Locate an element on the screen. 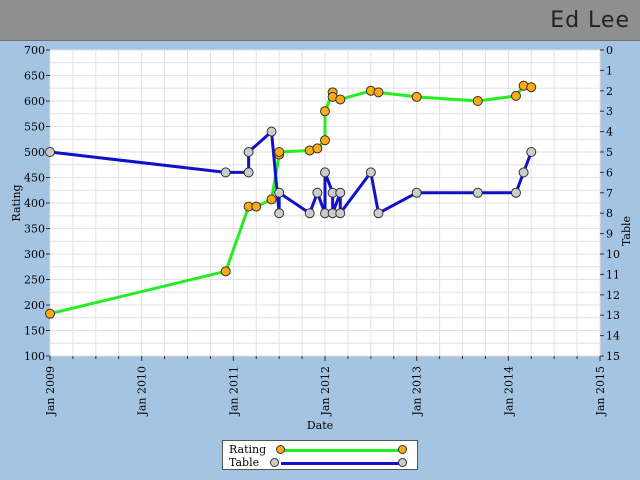  y-left-tick-label: 450 is located at coordinates (34, 178).